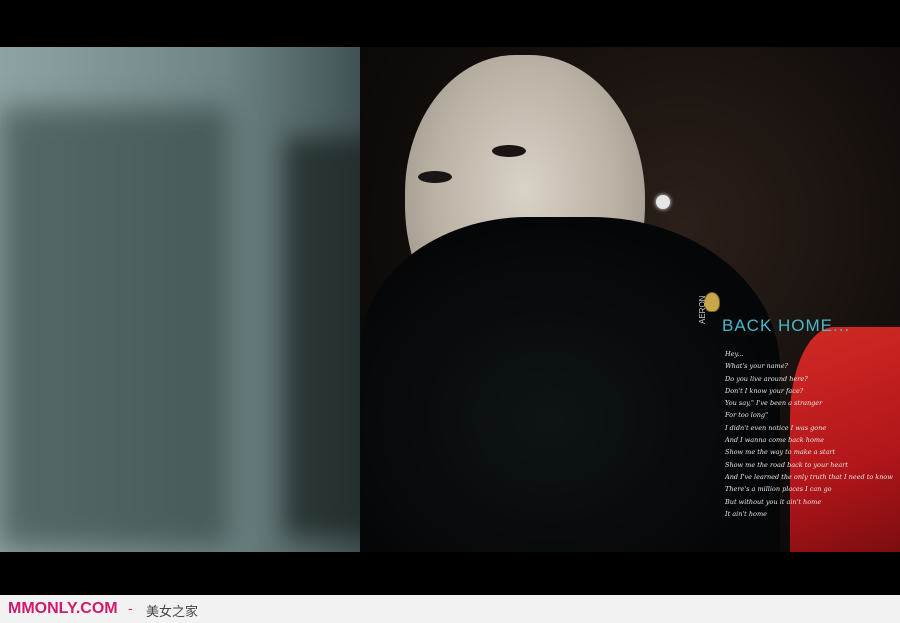 Image resolution: width=900 pixels, height=623 pixels. What do you see at coordinates (509, 151) in the screenshot?
I see `right-eye` at bounding box center [509, 151].